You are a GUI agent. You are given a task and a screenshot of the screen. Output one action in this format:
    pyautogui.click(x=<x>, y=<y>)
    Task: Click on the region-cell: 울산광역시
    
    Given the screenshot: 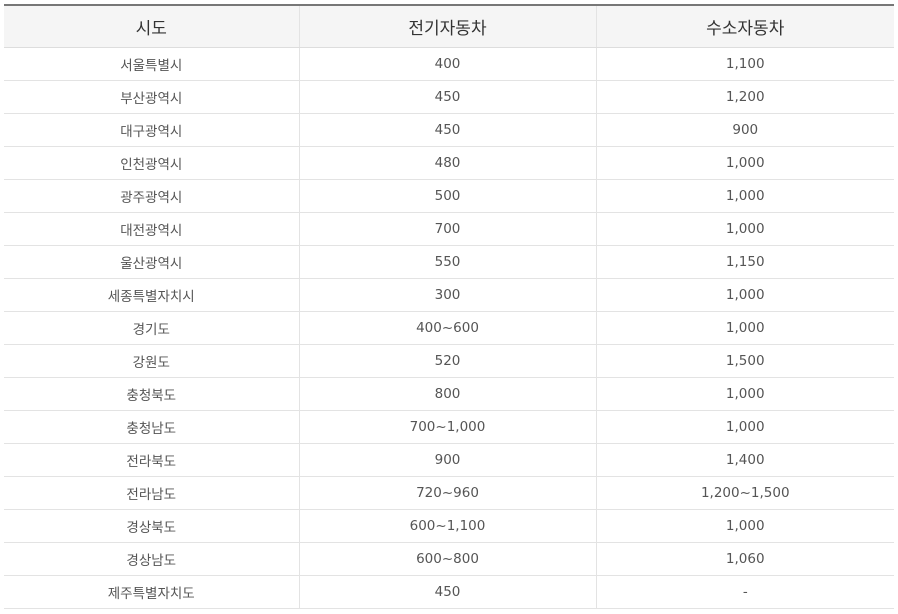 What is the action you would take?
    pyautogui.click(x=151, y=262)
    